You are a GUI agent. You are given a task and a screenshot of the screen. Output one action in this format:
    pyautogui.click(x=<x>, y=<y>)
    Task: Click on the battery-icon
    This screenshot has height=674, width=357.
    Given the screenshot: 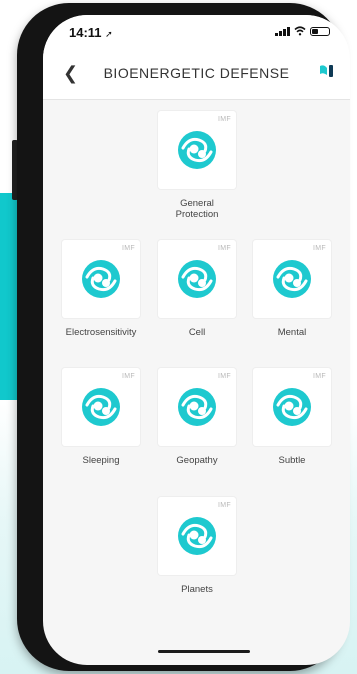 What is the action you would take?
    pyautogui.click(x=320, y=31)
    